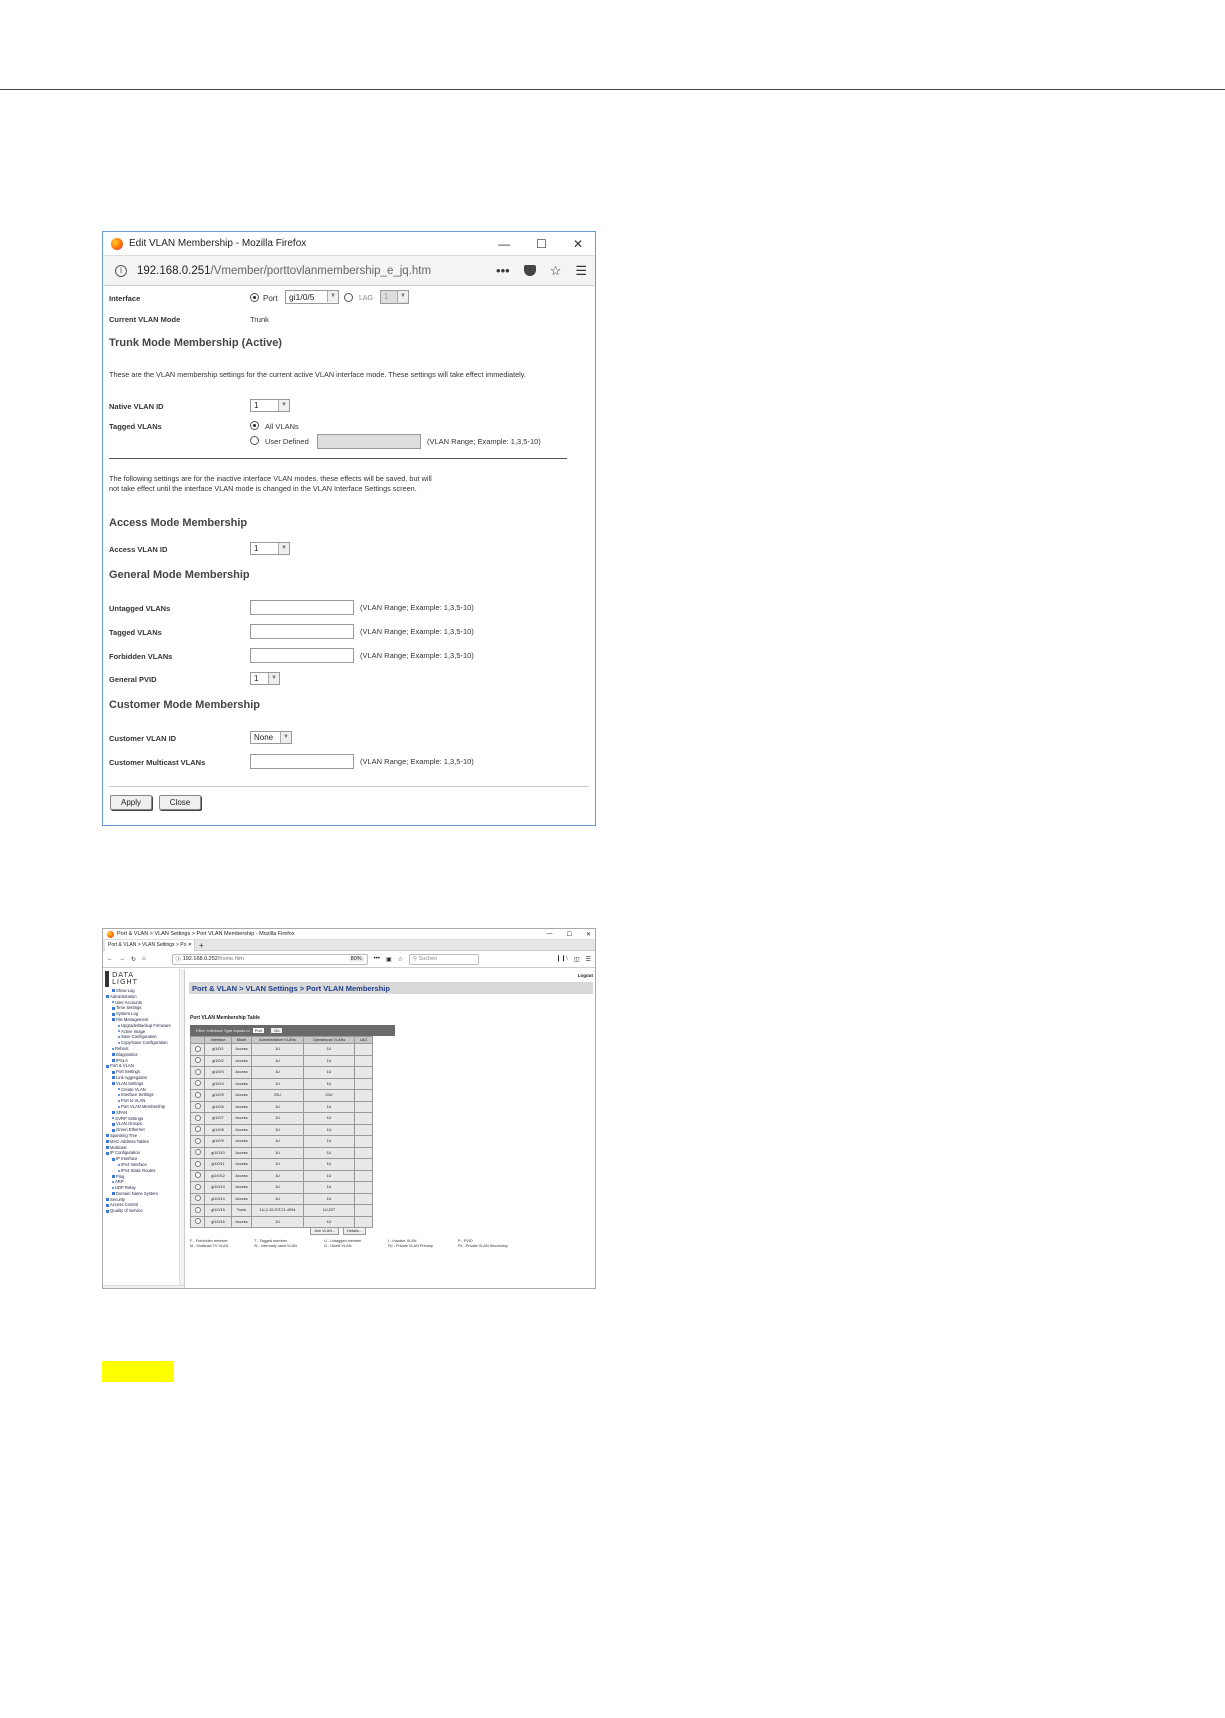 The height and width of the screenshot is (1718, 1225). Describe the element at coordinates (254, 440) in the screenshot. I see `user-defined-radio` at that location.